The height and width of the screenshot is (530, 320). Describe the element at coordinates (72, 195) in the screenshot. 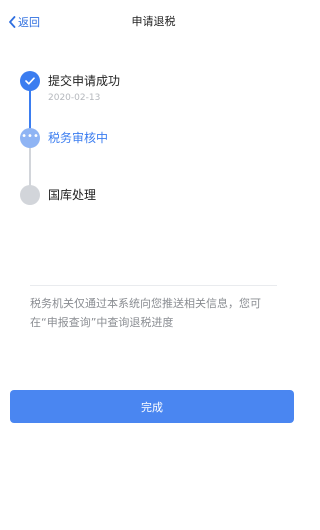

I see `step-label-treasury: 国库处理` at that location.